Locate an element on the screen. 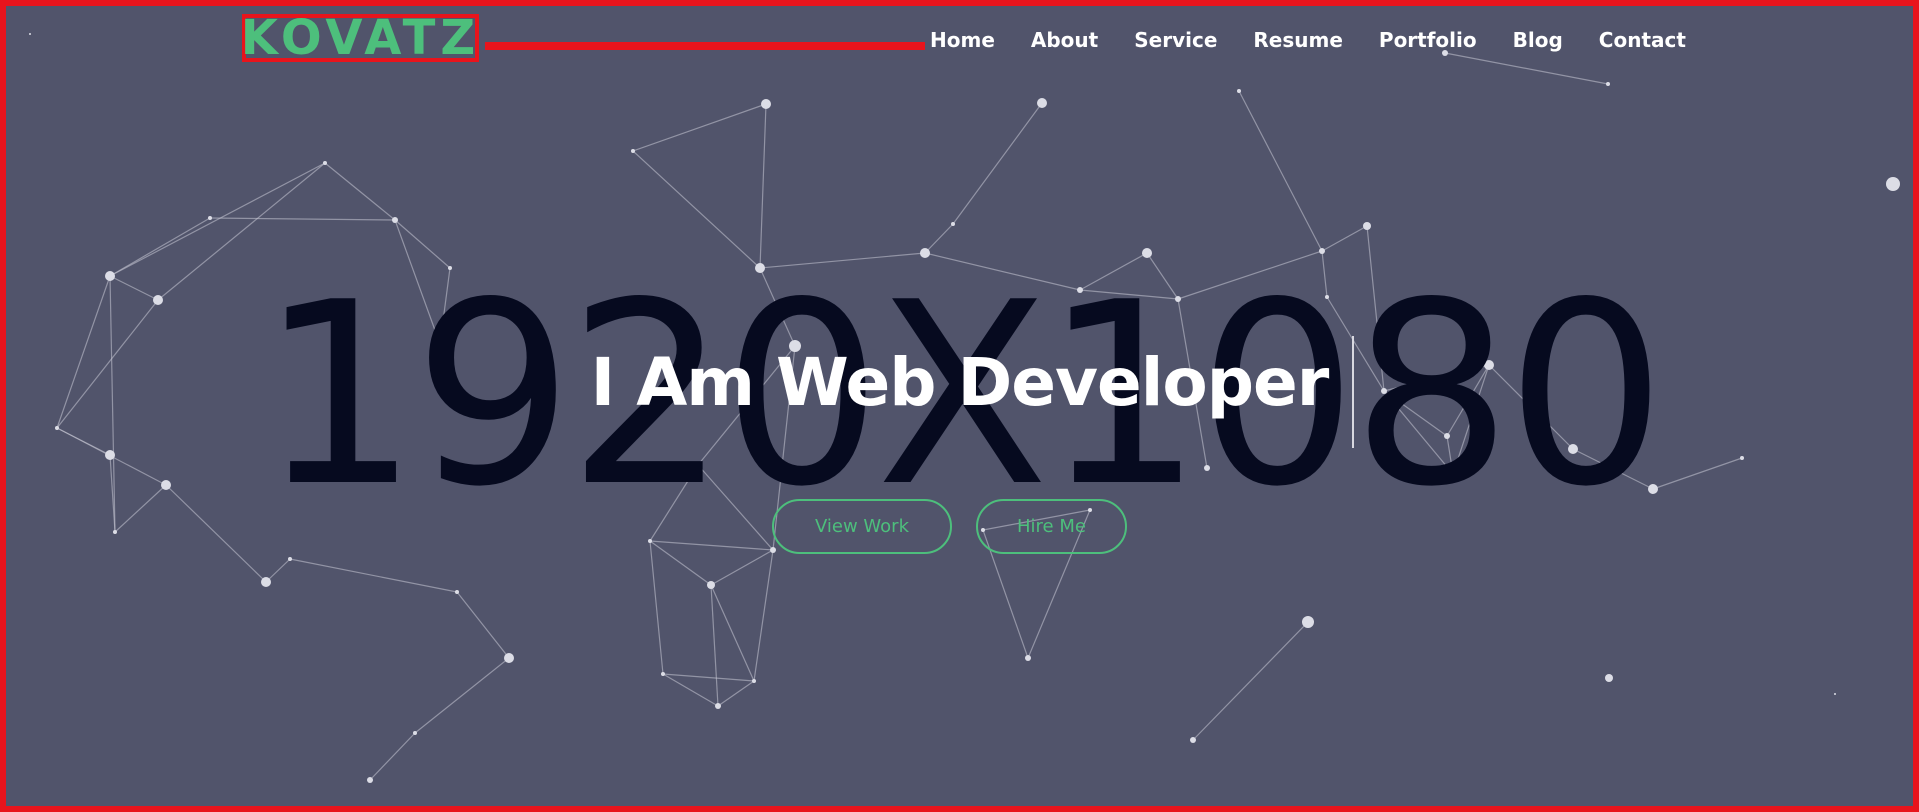 The height and width of the screenshot is (812, 1919). nav-service: Service is located at coordinates (1175, 40).